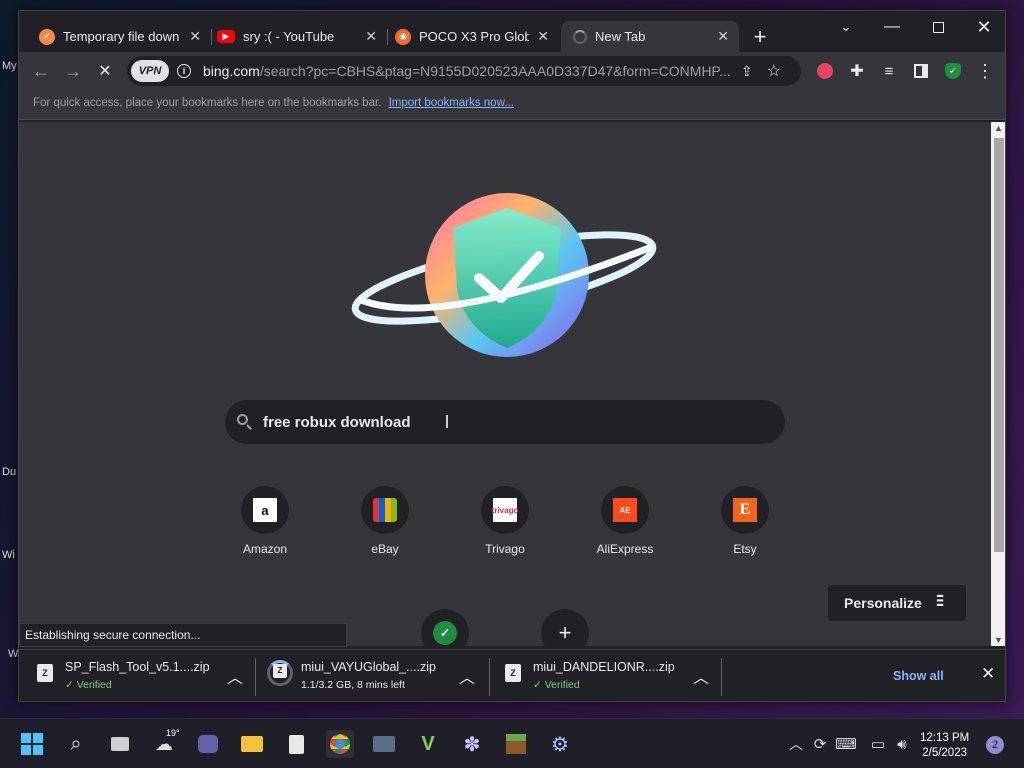 This screenshot has height=768, width=1024. What do you see at coordinates (944, 746) in the screenshot?
I see `system-clock: 12:13 PM 2/5/2023` at bounding box center [944, 746].